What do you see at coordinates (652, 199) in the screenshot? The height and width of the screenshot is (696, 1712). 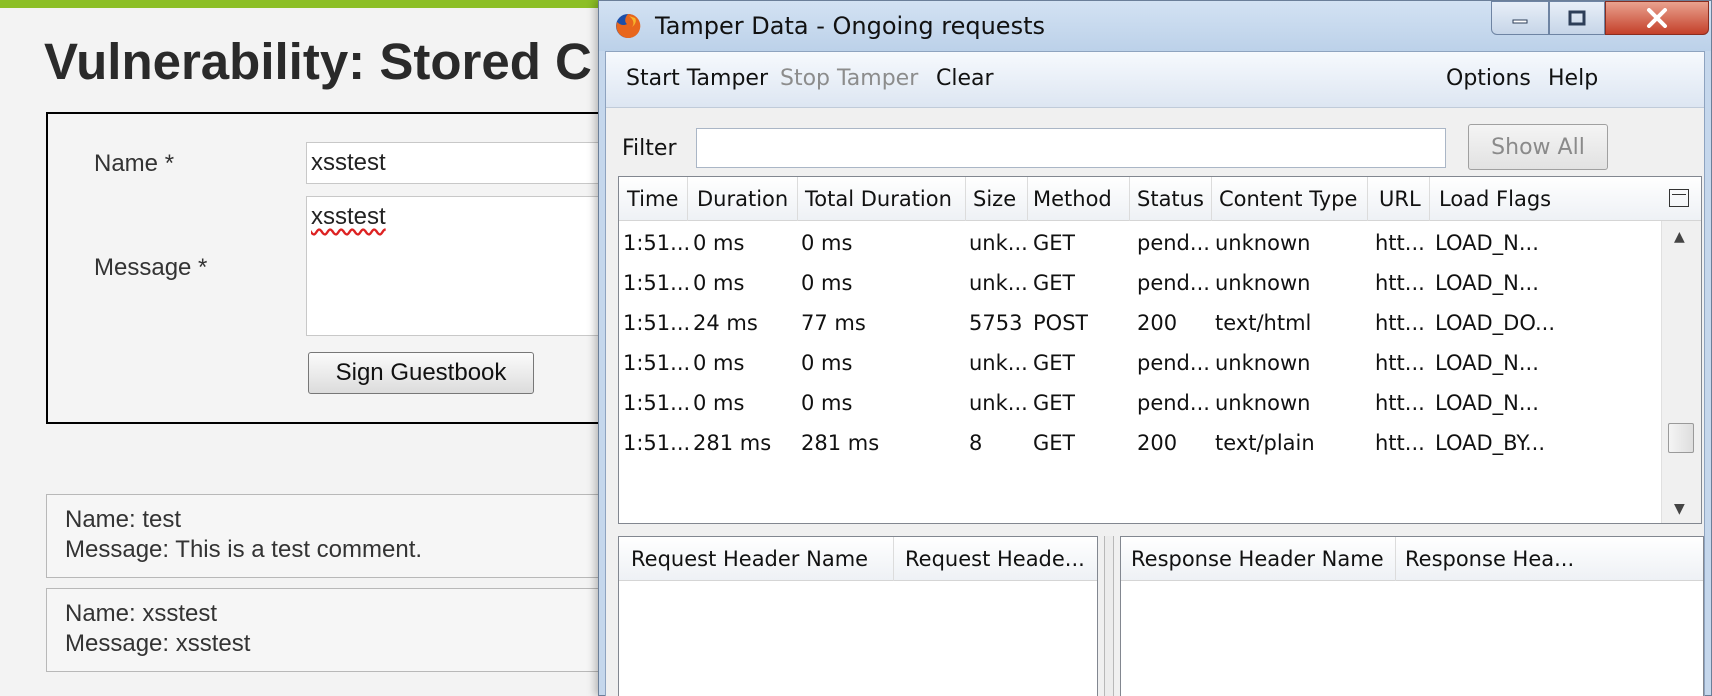 I see `col-header-time: Time` at bounding box center [652, 199].